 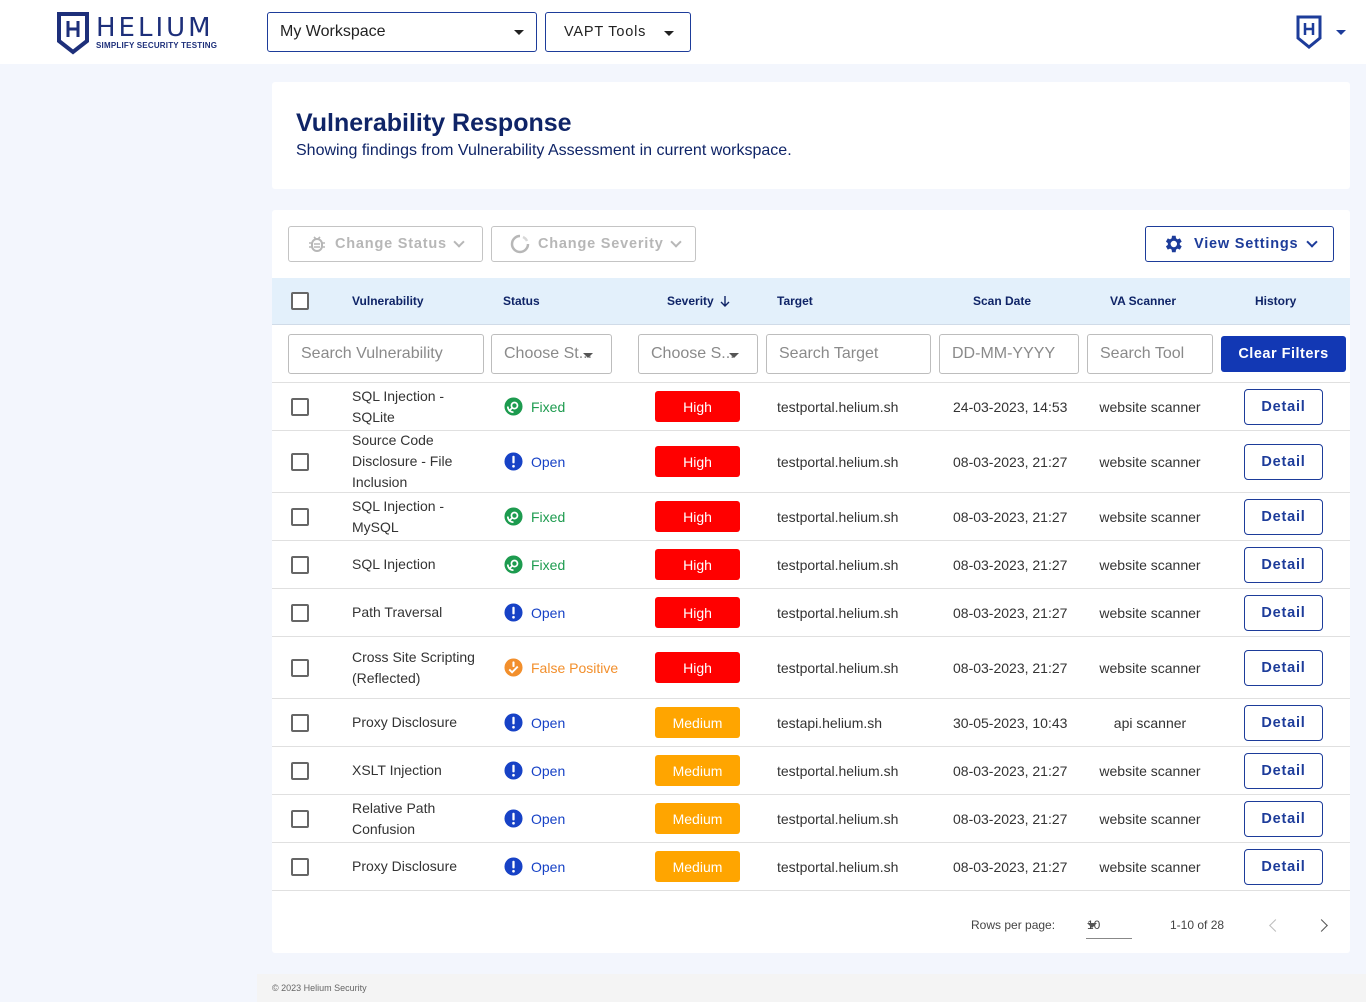 I want to click on column-header-target: Target, so click(x=795, y=301).